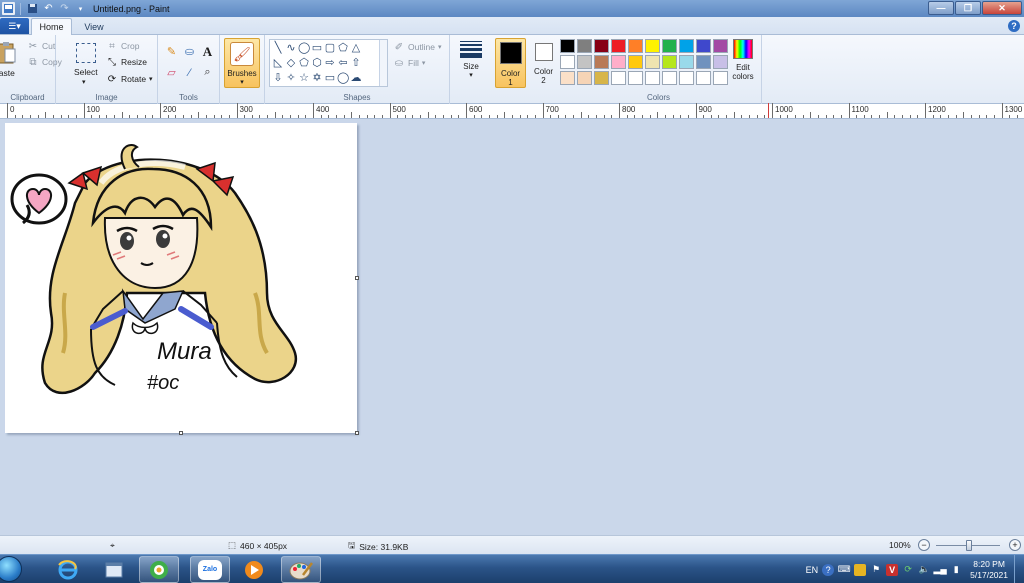 This screenshot has height=583, width=1024. I want to click on resize-handle-corner, so click(357, 433).